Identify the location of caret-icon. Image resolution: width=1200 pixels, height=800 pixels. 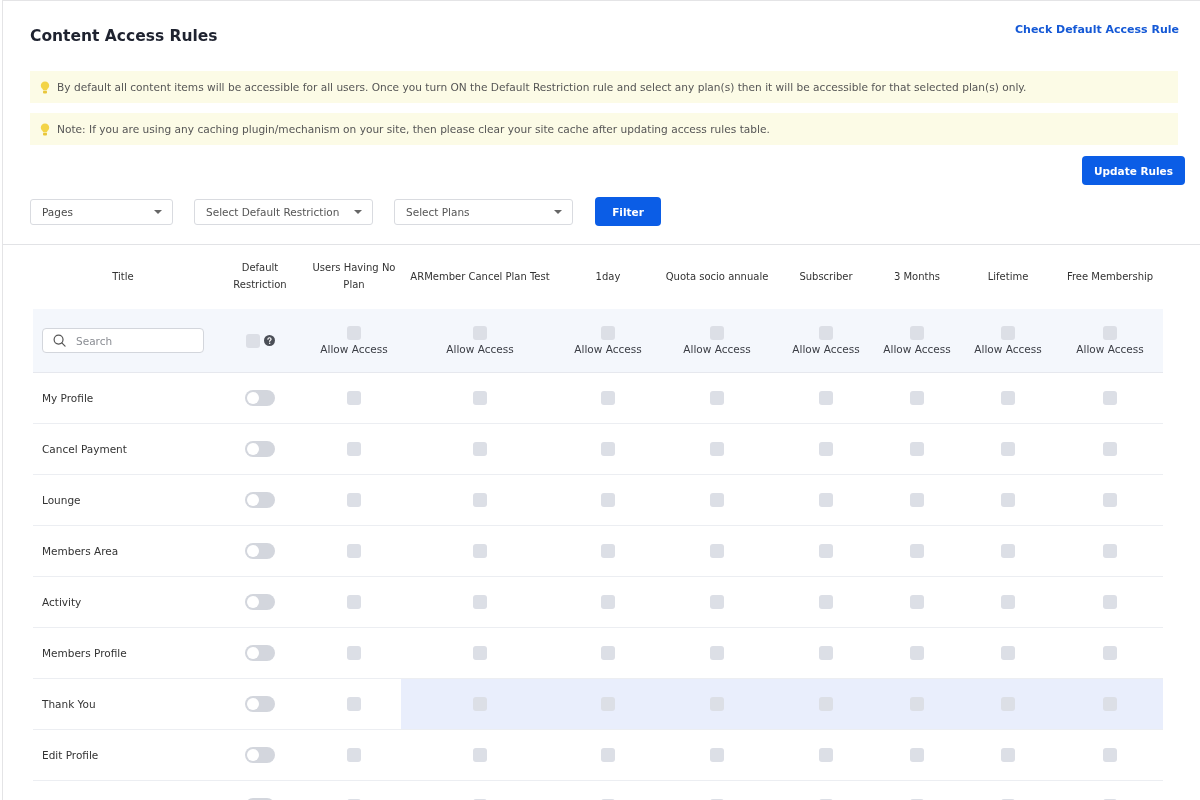
(158, 211).